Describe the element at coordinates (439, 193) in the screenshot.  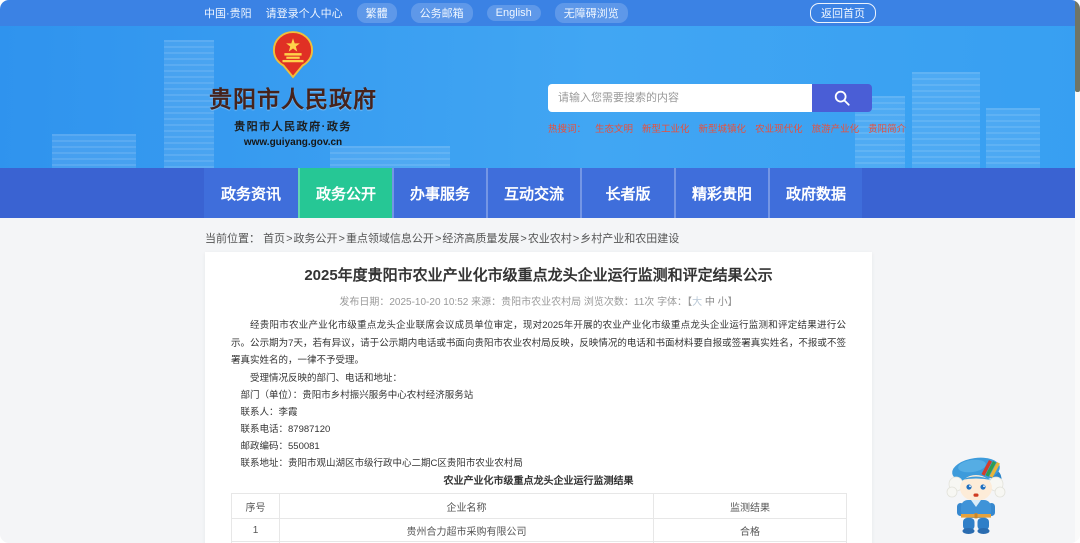
I see `nav-item-services: 办事服务` at that location.